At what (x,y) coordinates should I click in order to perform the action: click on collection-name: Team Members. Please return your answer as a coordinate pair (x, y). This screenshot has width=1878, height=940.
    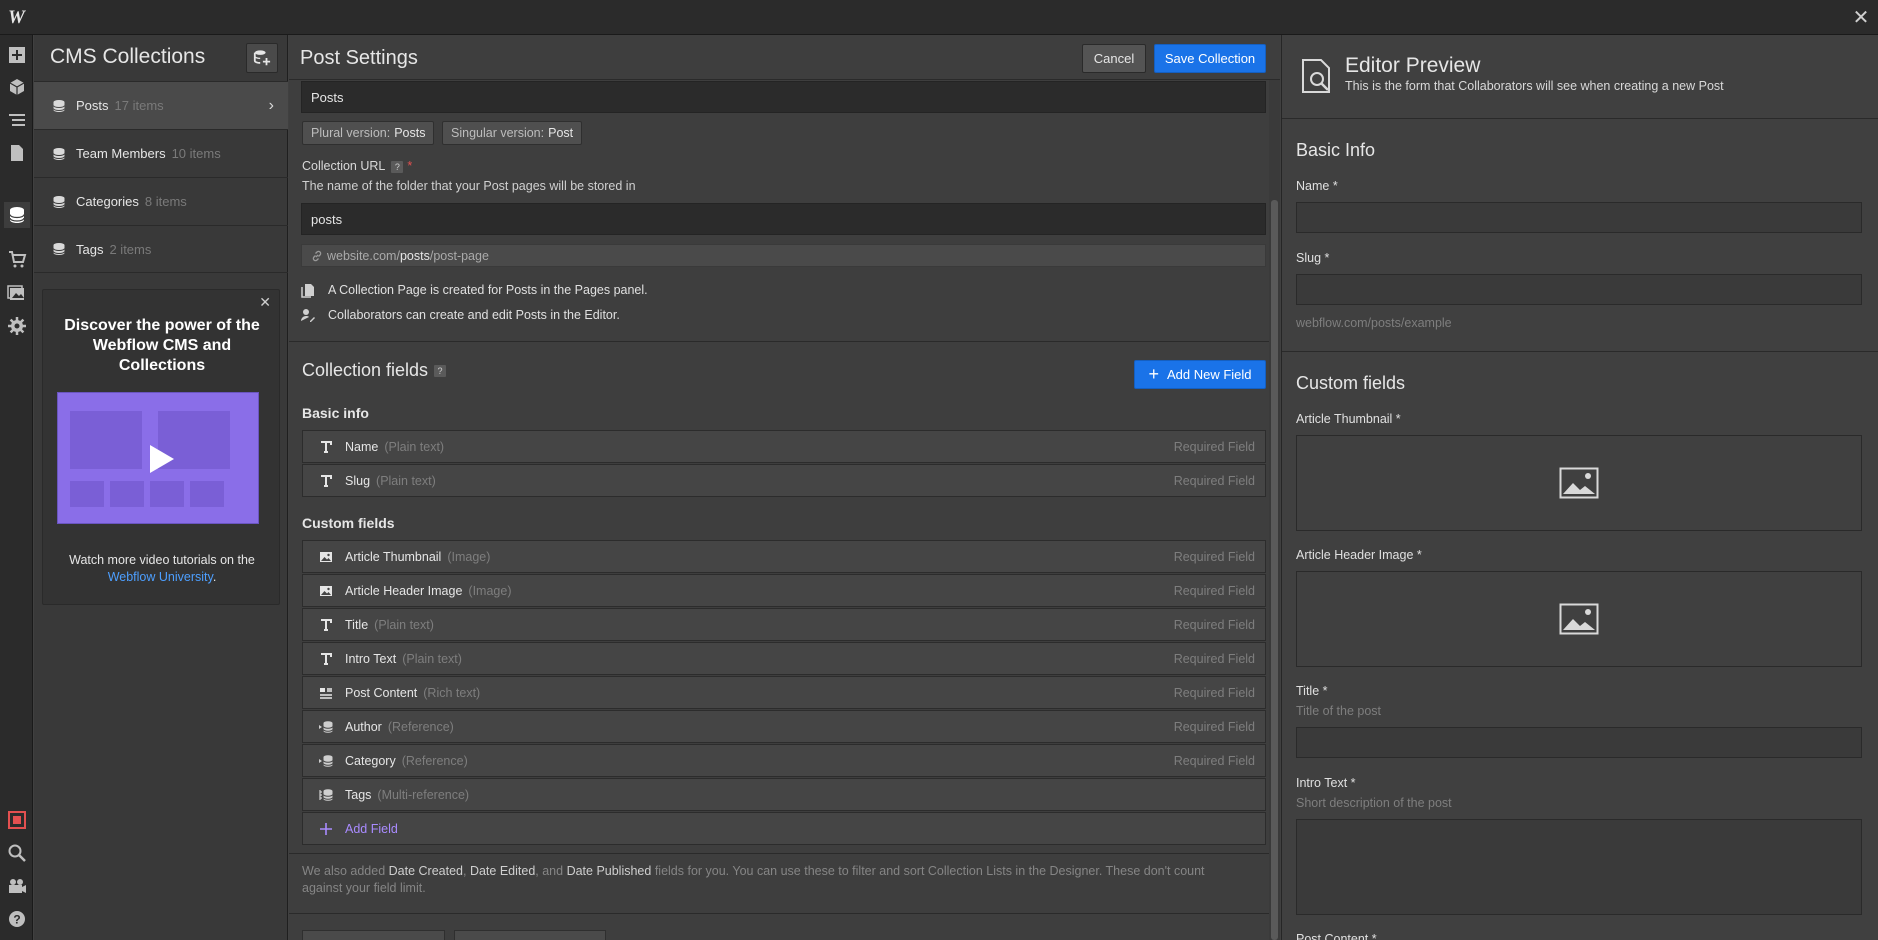
    Looking at the image, I should click on (121, 153).